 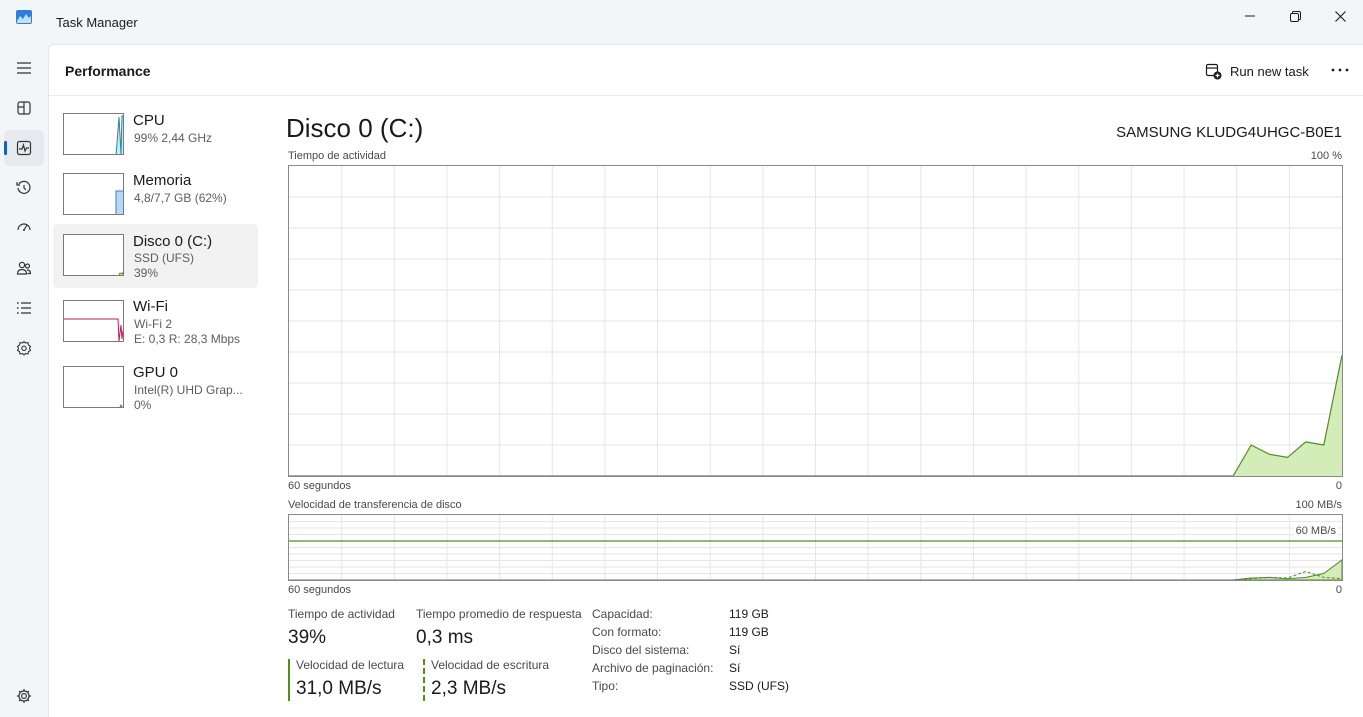 I want to click on transfer-graph: 60 MB/s, so click(x=815, y=547).